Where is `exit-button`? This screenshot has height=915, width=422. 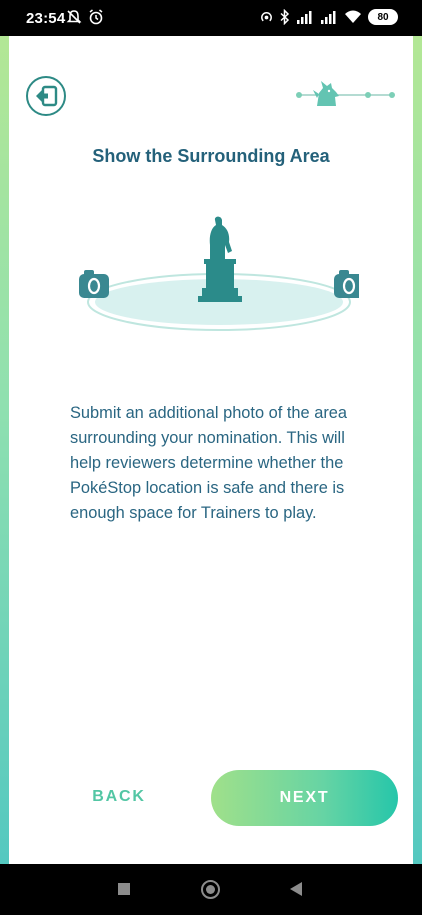
exit-button is located at coordinates (46, 96).